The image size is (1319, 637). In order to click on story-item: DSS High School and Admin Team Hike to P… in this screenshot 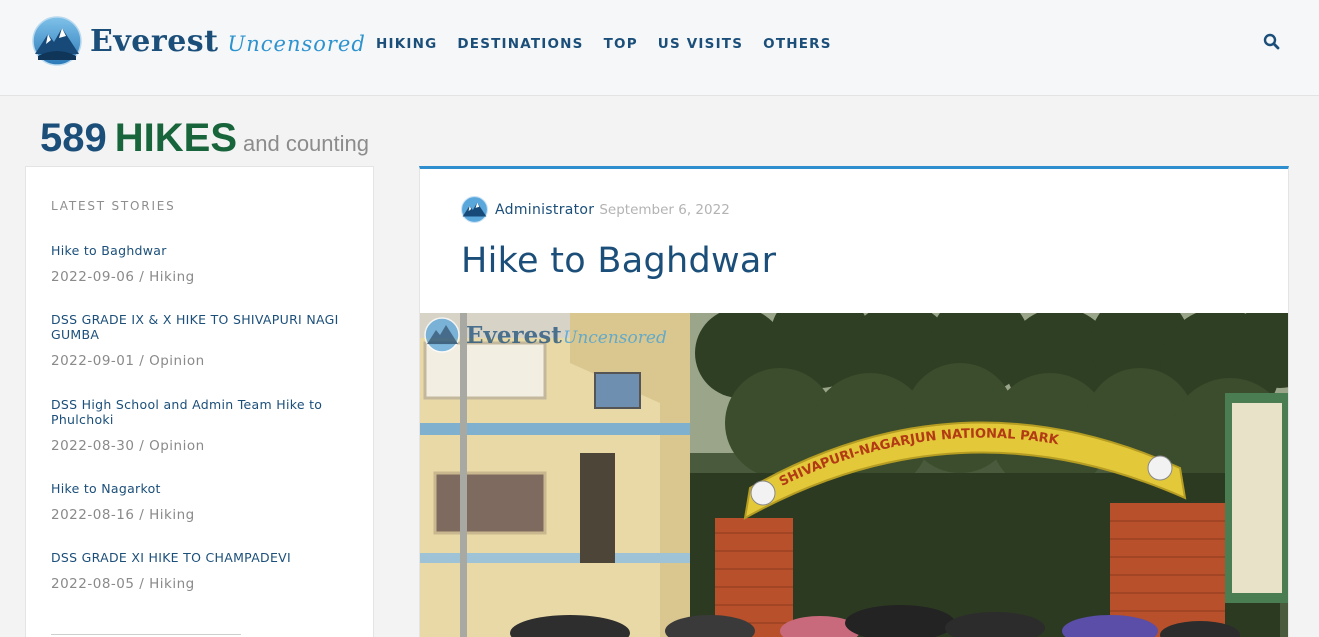, I will do `click(203, 425)`.